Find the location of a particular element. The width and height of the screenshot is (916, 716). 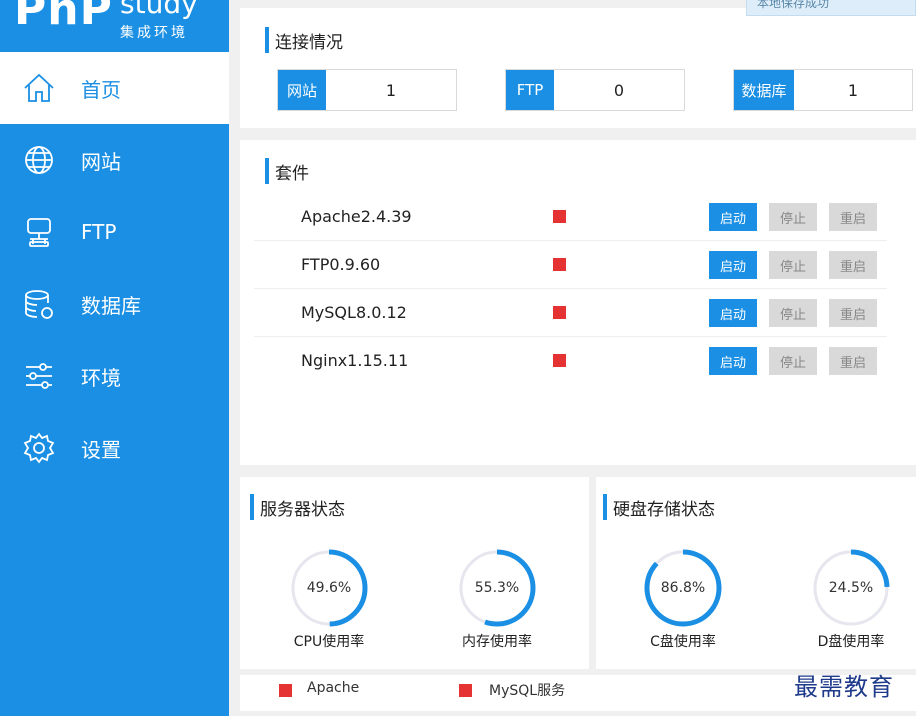

service-name: Nginx1.15.11 is located at coordinates (355, 360).